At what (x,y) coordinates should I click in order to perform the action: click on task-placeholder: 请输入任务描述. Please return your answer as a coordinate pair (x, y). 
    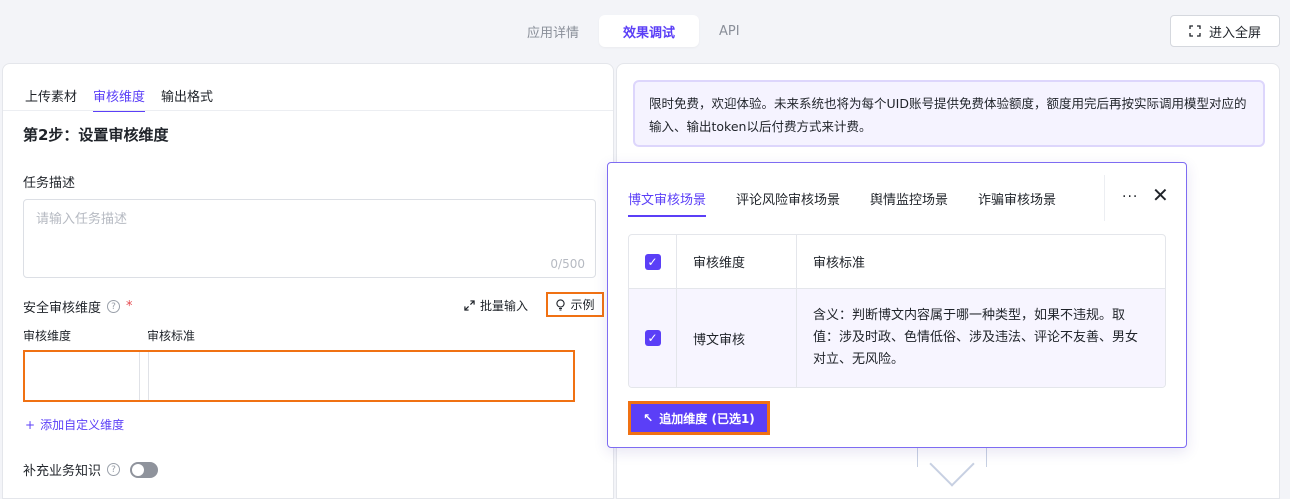
    Looking at the image, I should click on (82, 219).